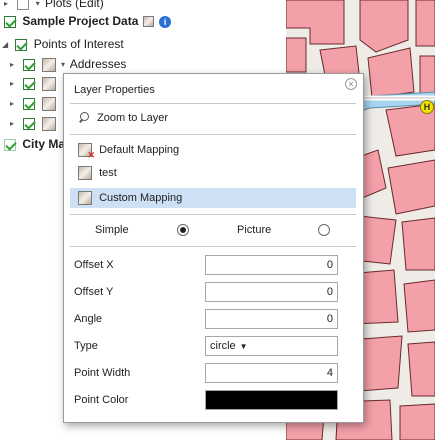 The height and width of the screenshot is (440, 435). Describe the element at coordinates (98, 64) in the screenshot. I see `layer-label: Addresses` at that location.